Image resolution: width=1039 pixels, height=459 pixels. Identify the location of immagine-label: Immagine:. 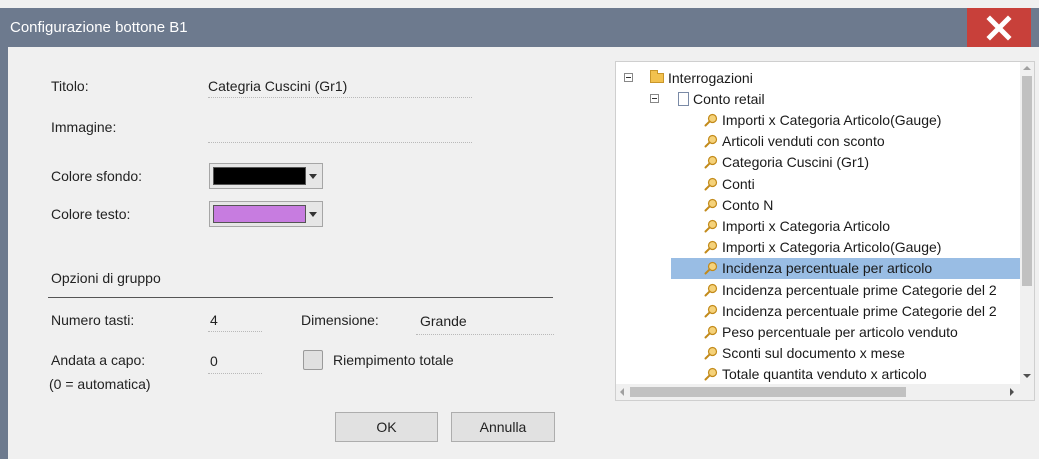
(84, 127).